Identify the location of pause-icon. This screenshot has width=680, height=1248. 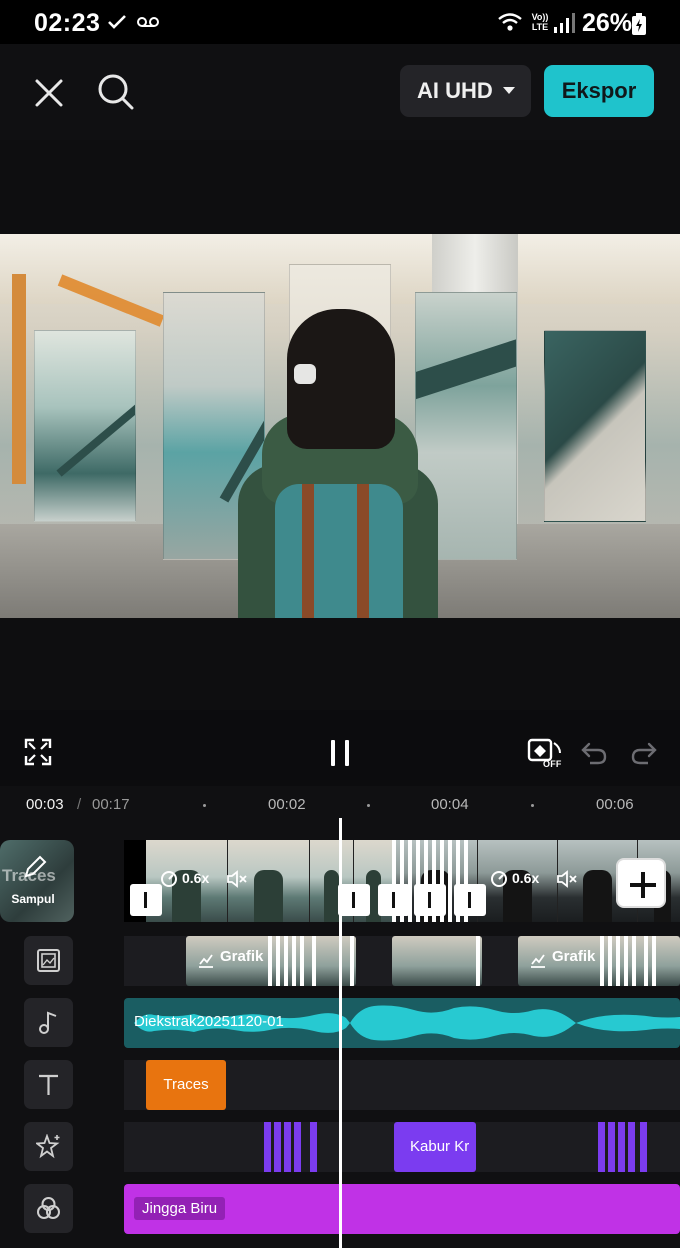
(333, 753).